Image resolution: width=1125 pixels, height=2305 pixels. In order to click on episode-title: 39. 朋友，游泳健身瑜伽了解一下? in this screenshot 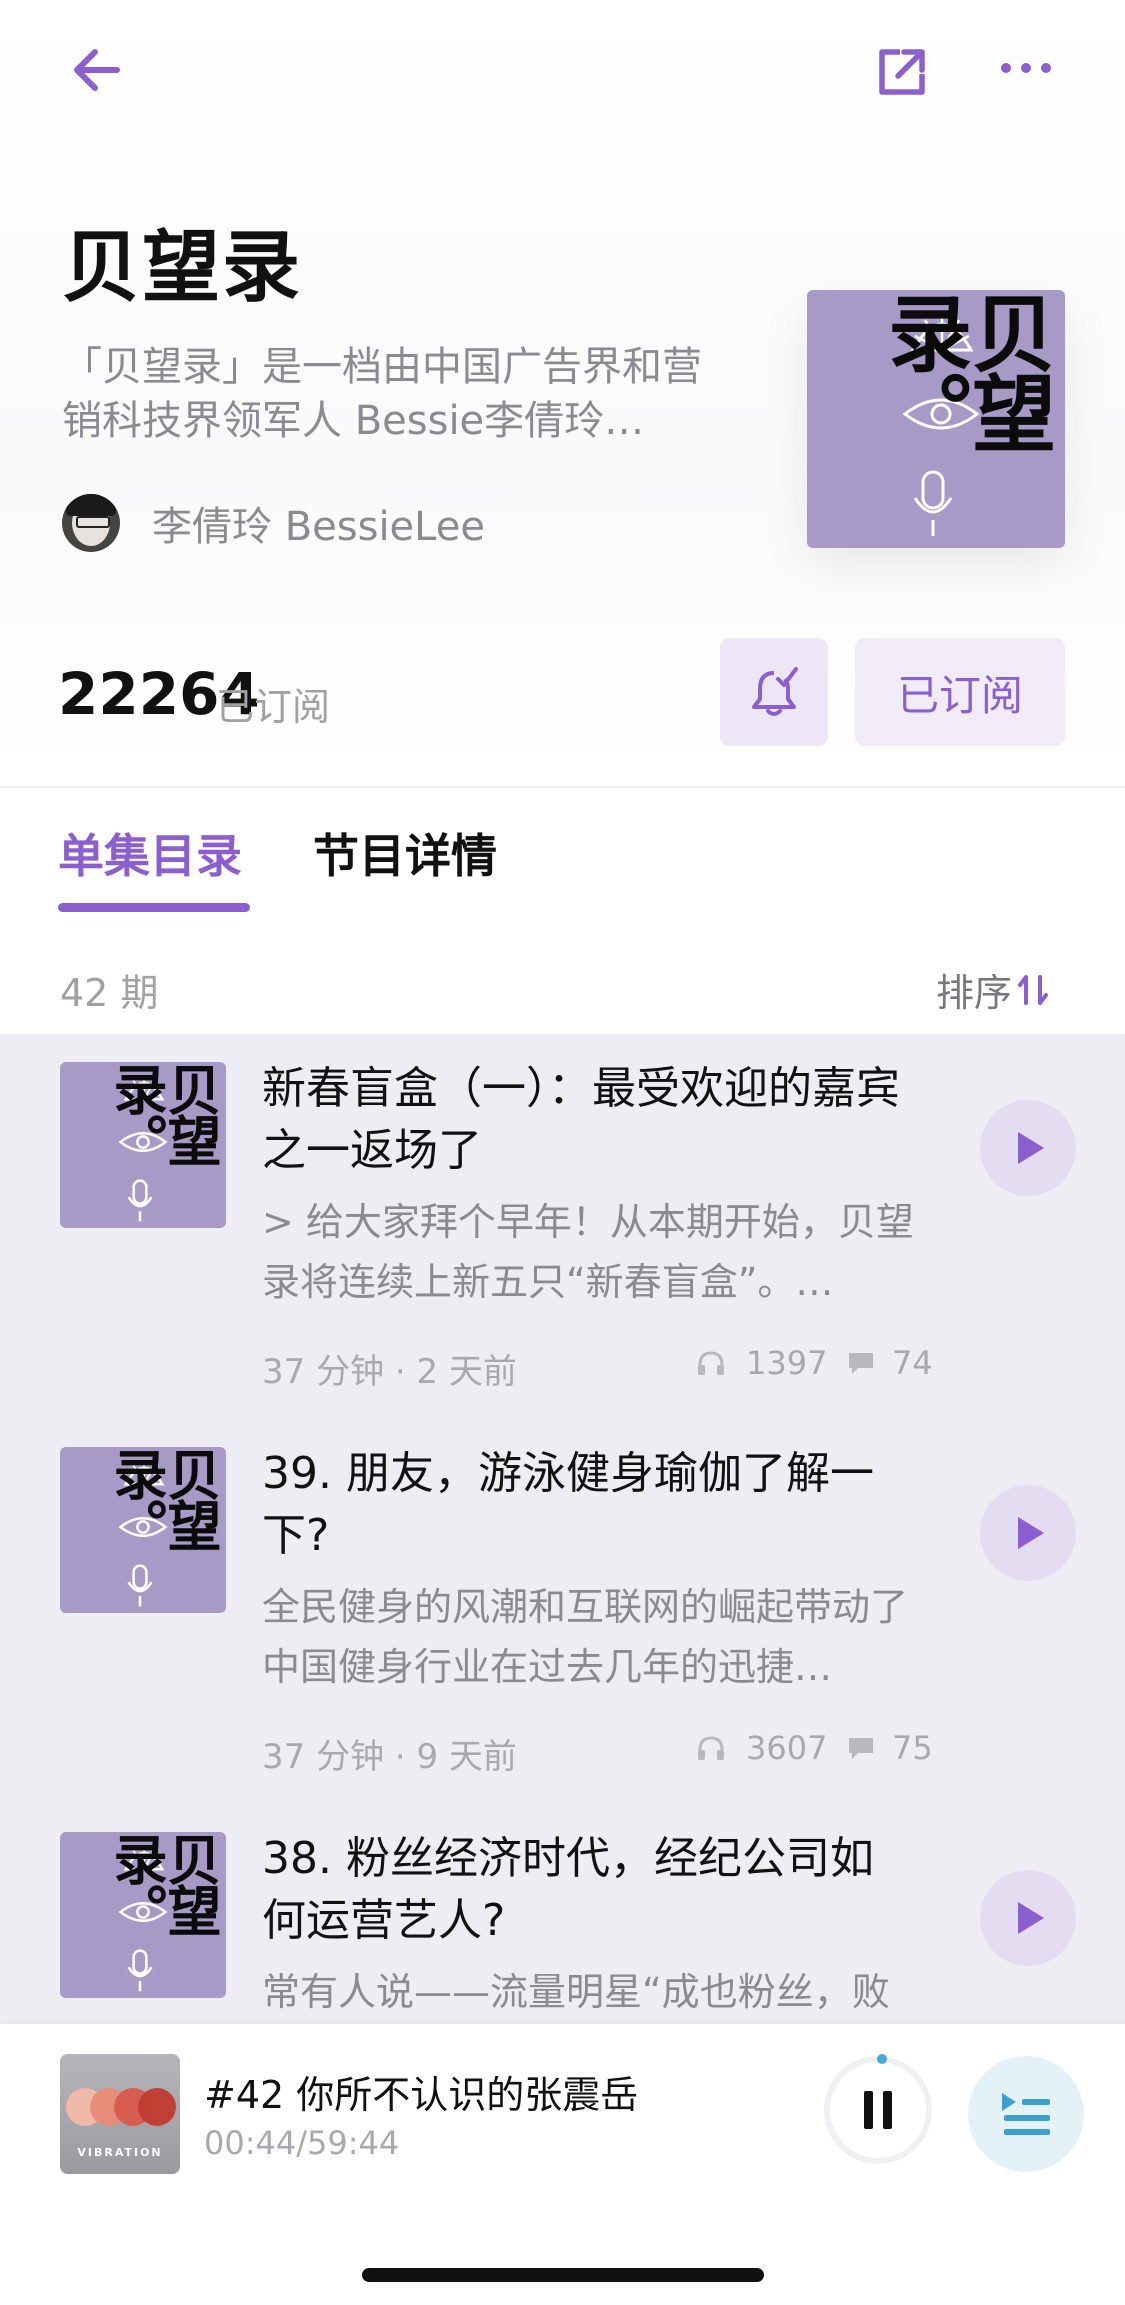, I will do `click(587, 1505)`.